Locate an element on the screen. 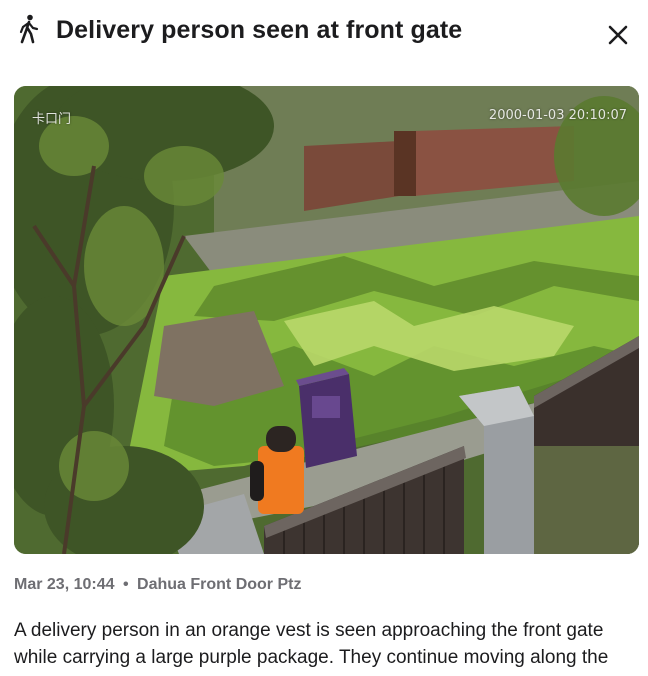 This screenshot has width=648, height=676. close-button is located at coordinates (618, 35).